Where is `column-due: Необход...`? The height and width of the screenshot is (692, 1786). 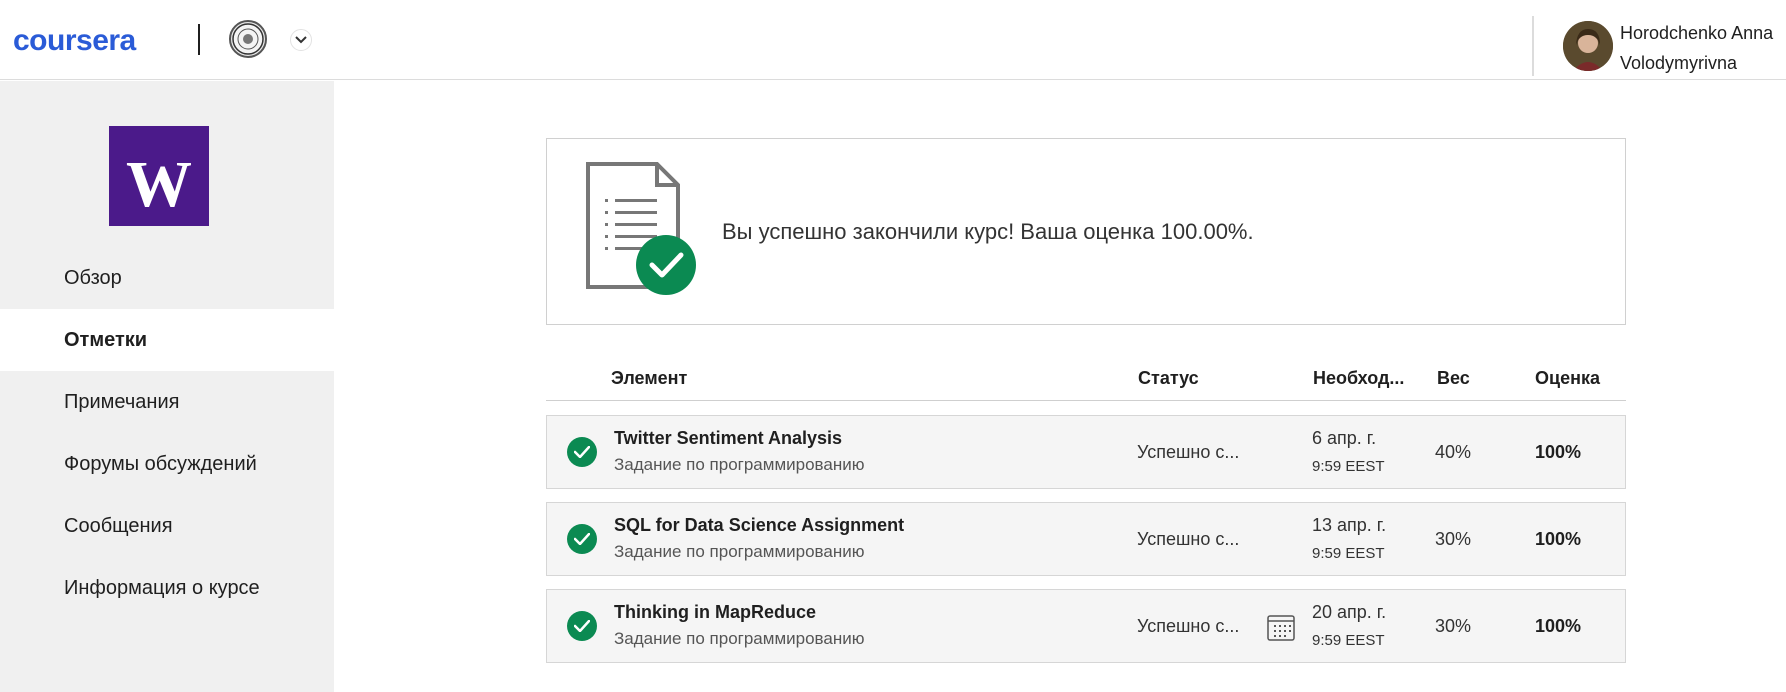
column-due: Необход... is located at coordinates (1359, 378).